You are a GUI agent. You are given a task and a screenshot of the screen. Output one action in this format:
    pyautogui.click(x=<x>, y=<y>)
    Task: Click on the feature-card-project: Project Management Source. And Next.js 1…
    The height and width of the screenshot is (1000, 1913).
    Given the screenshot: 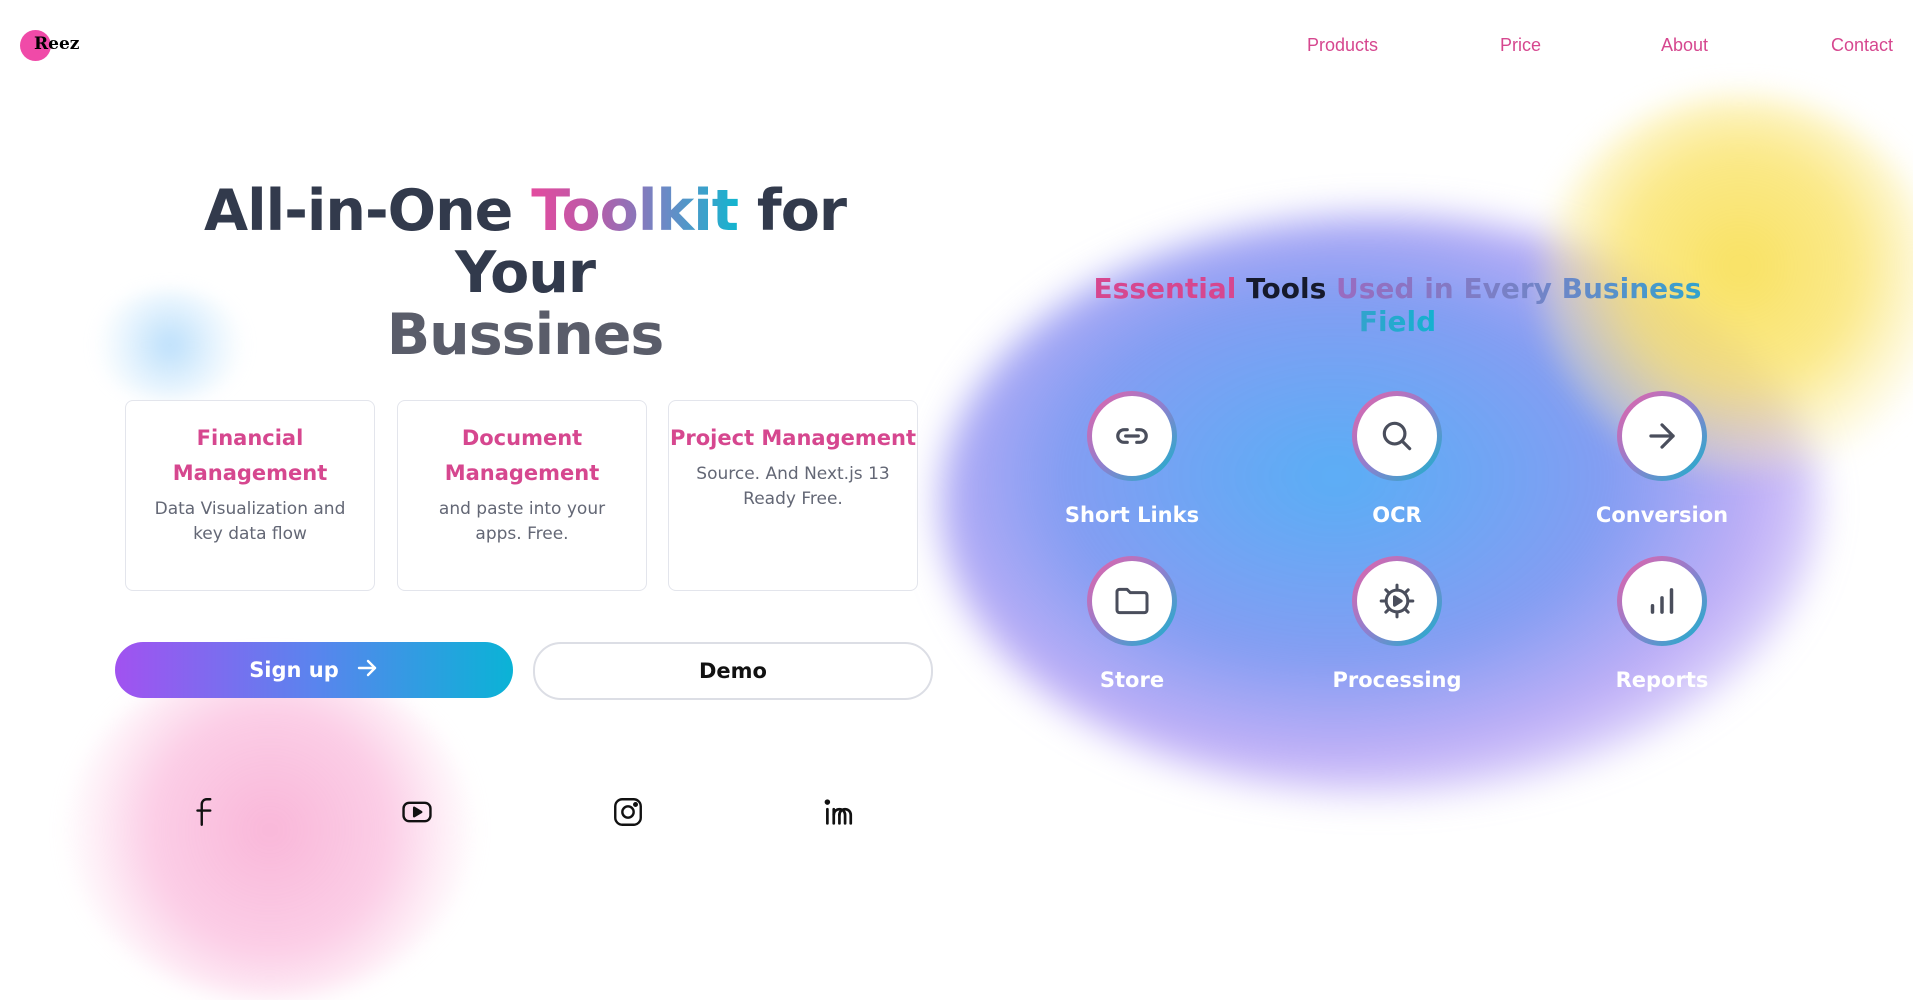 What is the action you would take?
    pyautogui.click(x=793, y=495)
    